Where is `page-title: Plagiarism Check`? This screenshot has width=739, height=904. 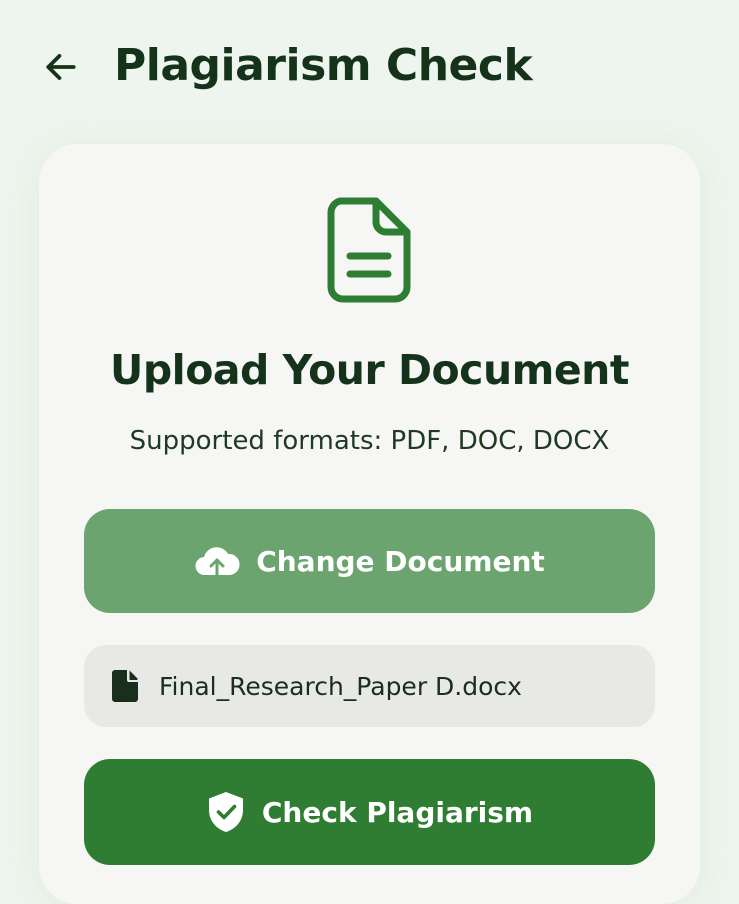
page-title: Plagiarism Check is located at coordinates (323, 65).